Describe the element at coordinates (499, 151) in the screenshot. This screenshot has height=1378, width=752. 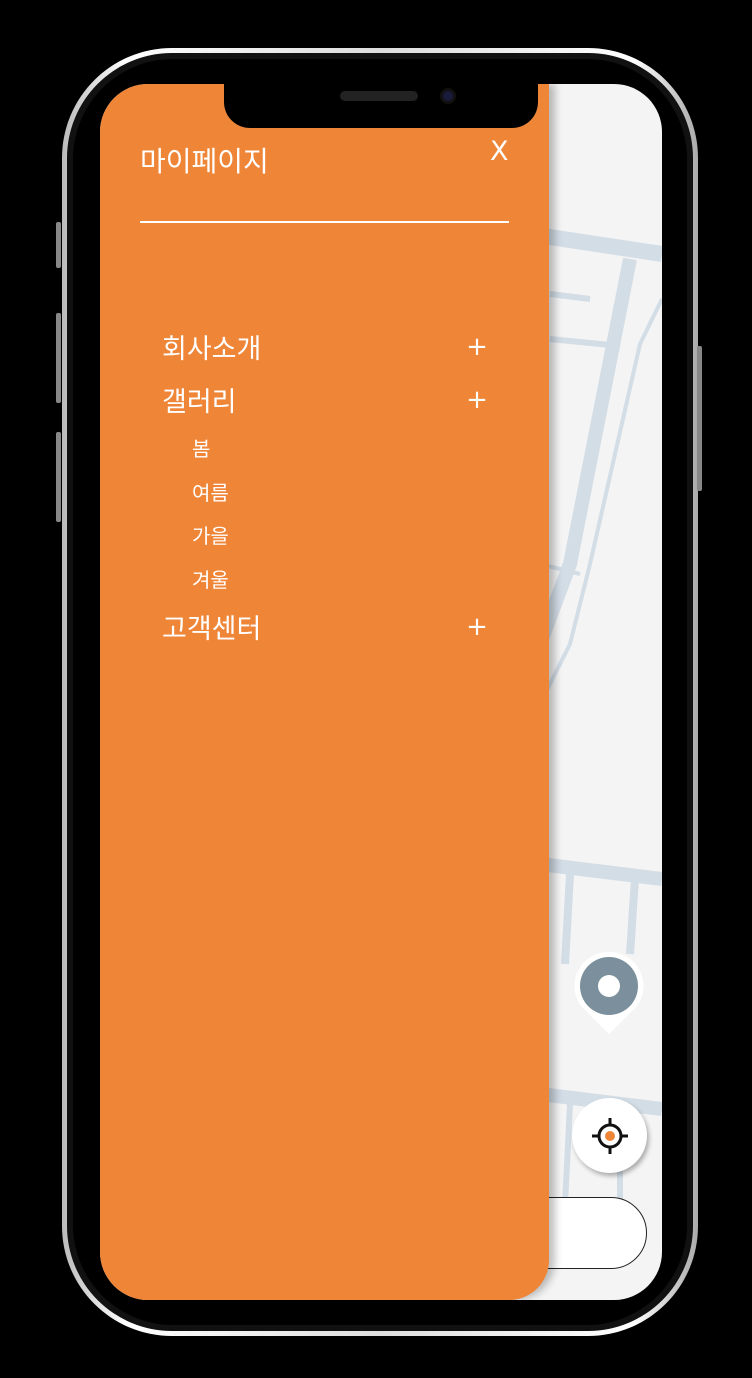
I see `close-button: X` at that location.